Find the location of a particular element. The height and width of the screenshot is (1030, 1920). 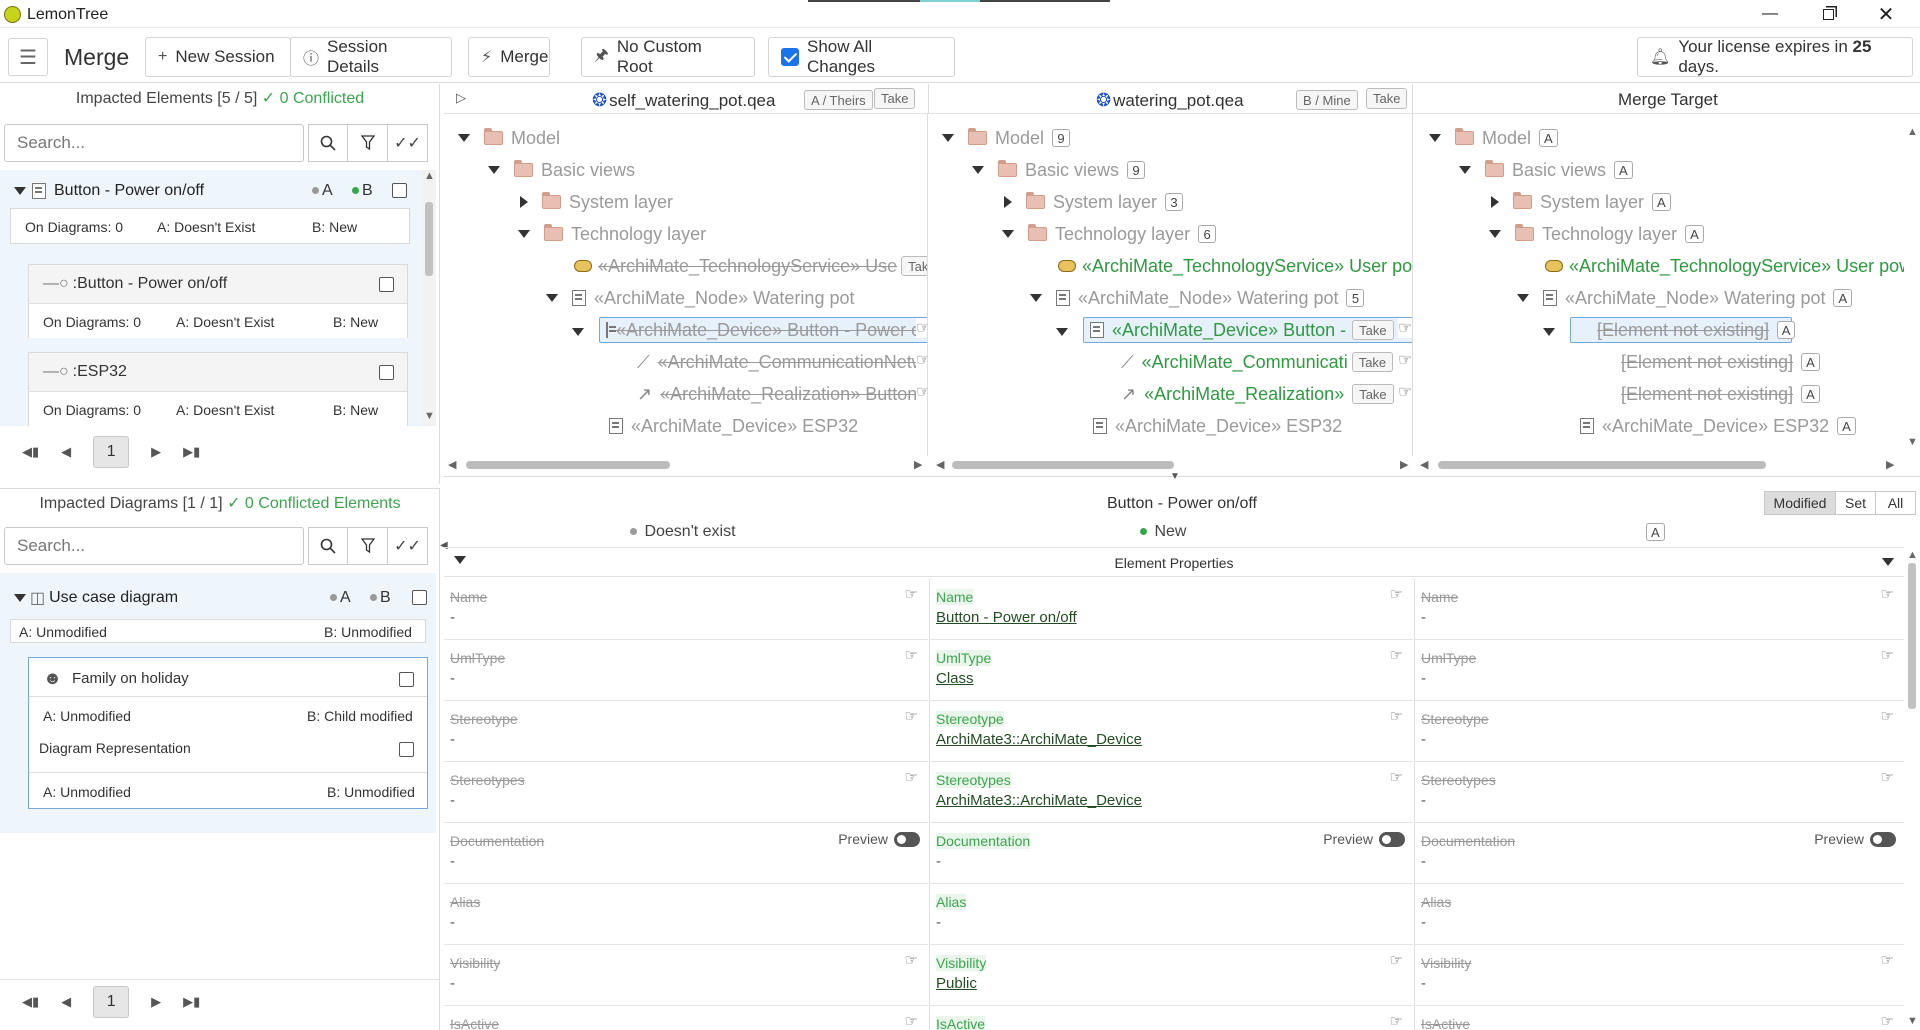

filter-icon is located at coordinates (368, 546).